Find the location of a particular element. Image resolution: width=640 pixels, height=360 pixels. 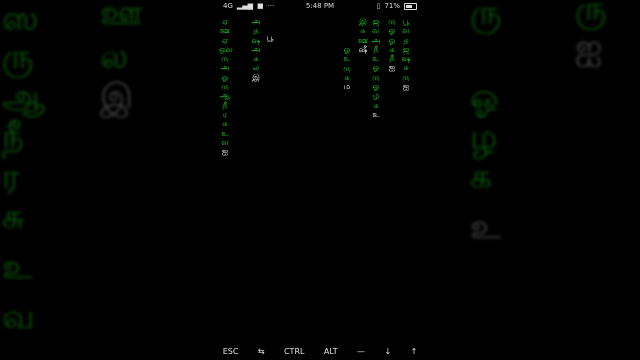

matrix-glyph: ழ is located at coordinates (376, 96).